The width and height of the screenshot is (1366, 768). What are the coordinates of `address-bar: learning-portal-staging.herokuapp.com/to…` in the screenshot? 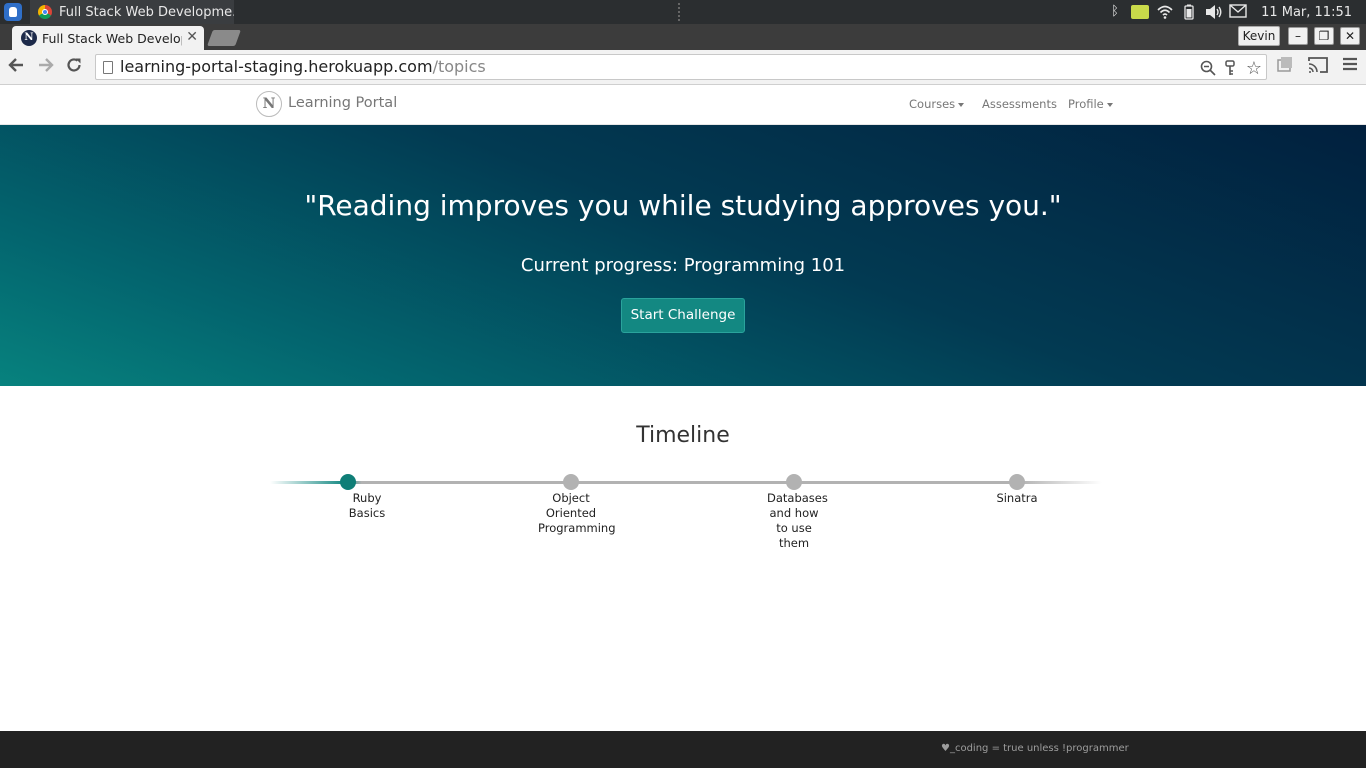 It's located at (681, 67).